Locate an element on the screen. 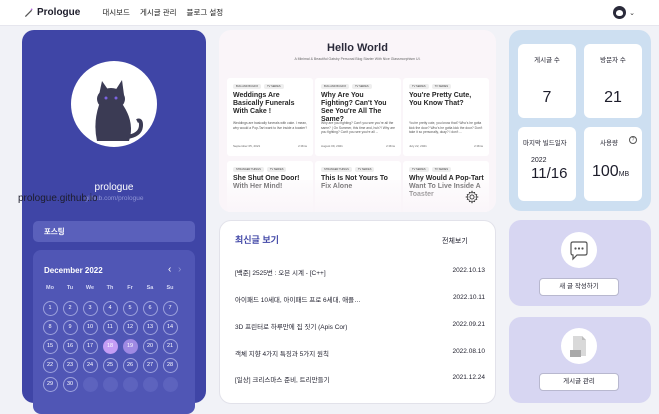  manage-posts-button: 게시글 관리 is located at coordinates (579, 382).